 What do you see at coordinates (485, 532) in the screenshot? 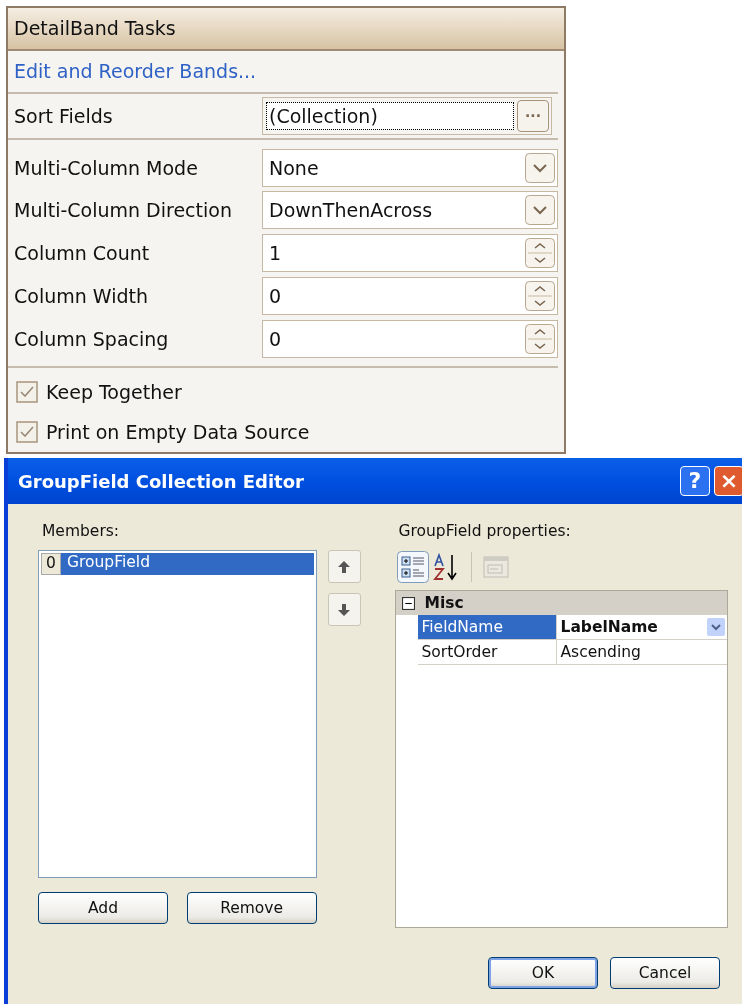
I see `properties-label: GroupField properties:` at bounding box center [485, 532].